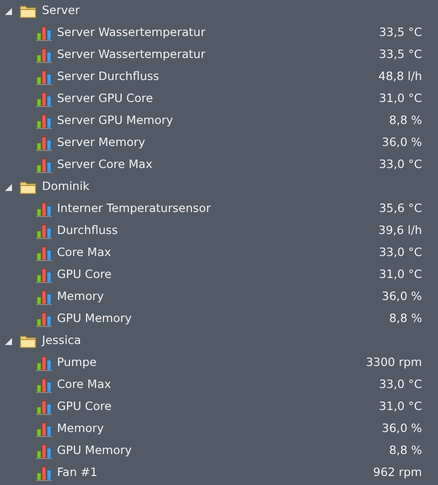 This screenshot has width=438, height=485. What do you see at coordinates (78, 473) in the screenshot?
I see `sensor-name: Fan #1` at bounding box center [78, 473].